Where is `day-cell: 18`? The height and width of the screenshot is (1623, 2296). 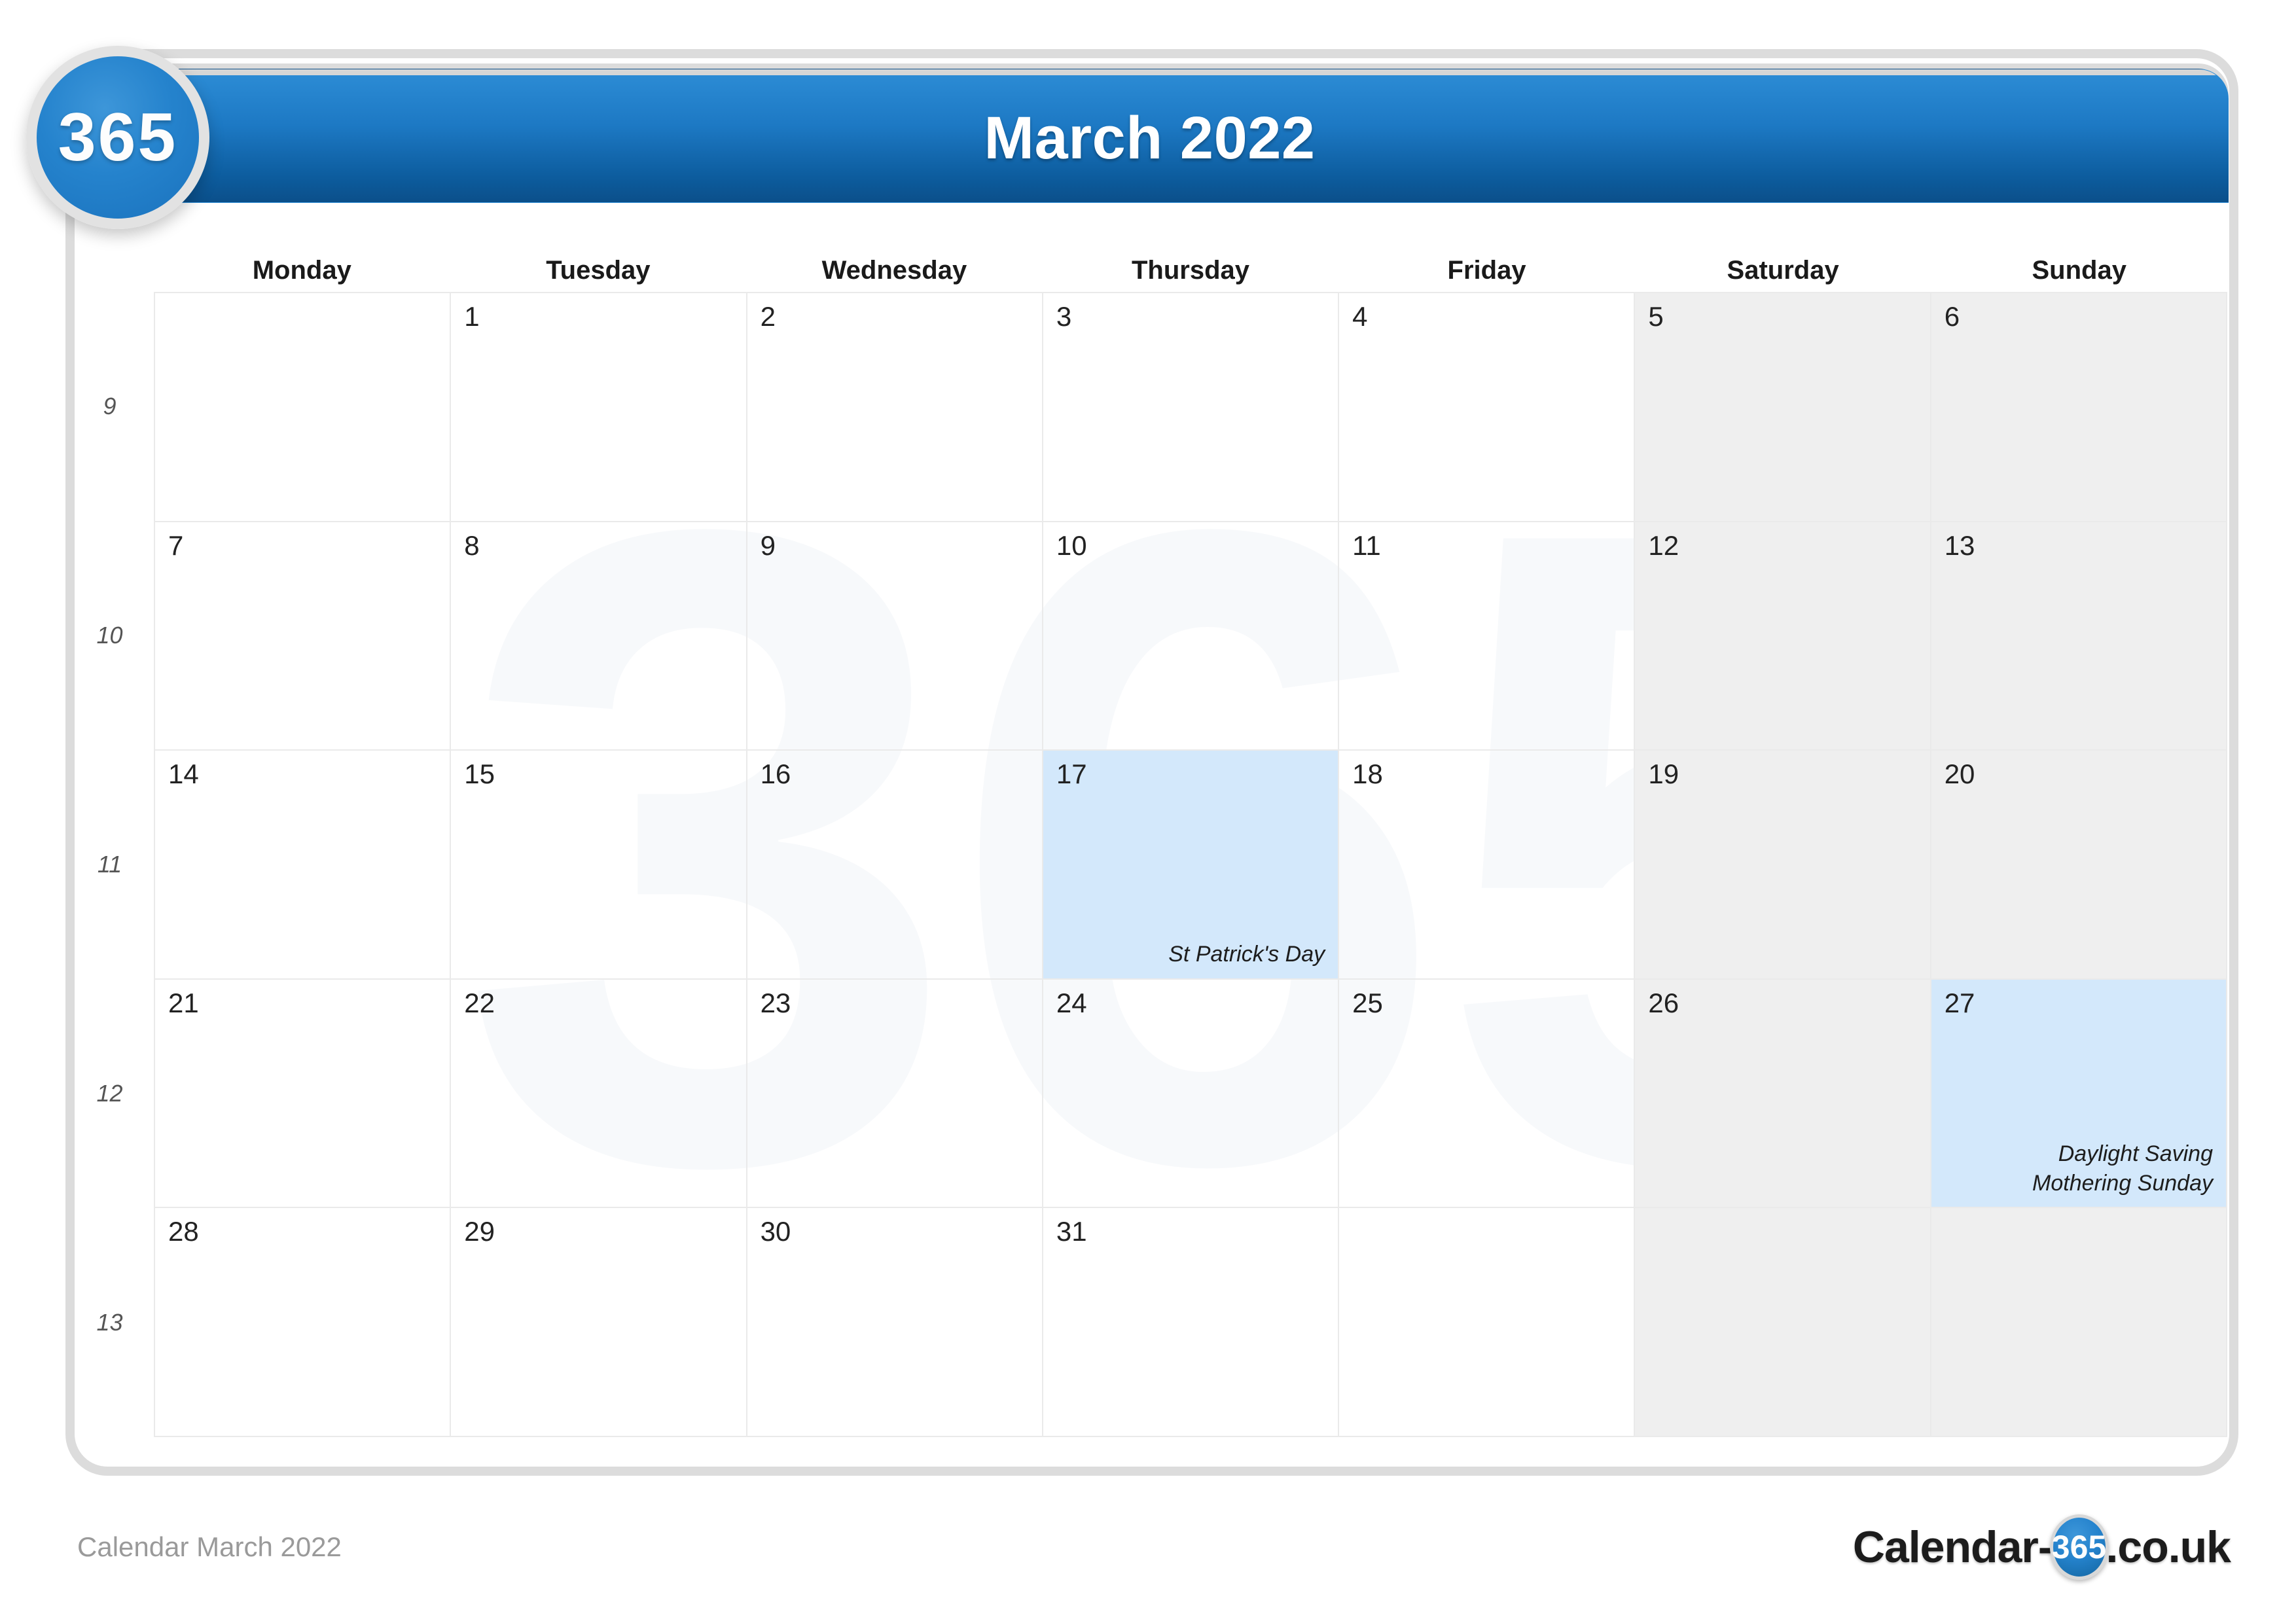
day-cell: 18 is located at coordinates (1487, 865).